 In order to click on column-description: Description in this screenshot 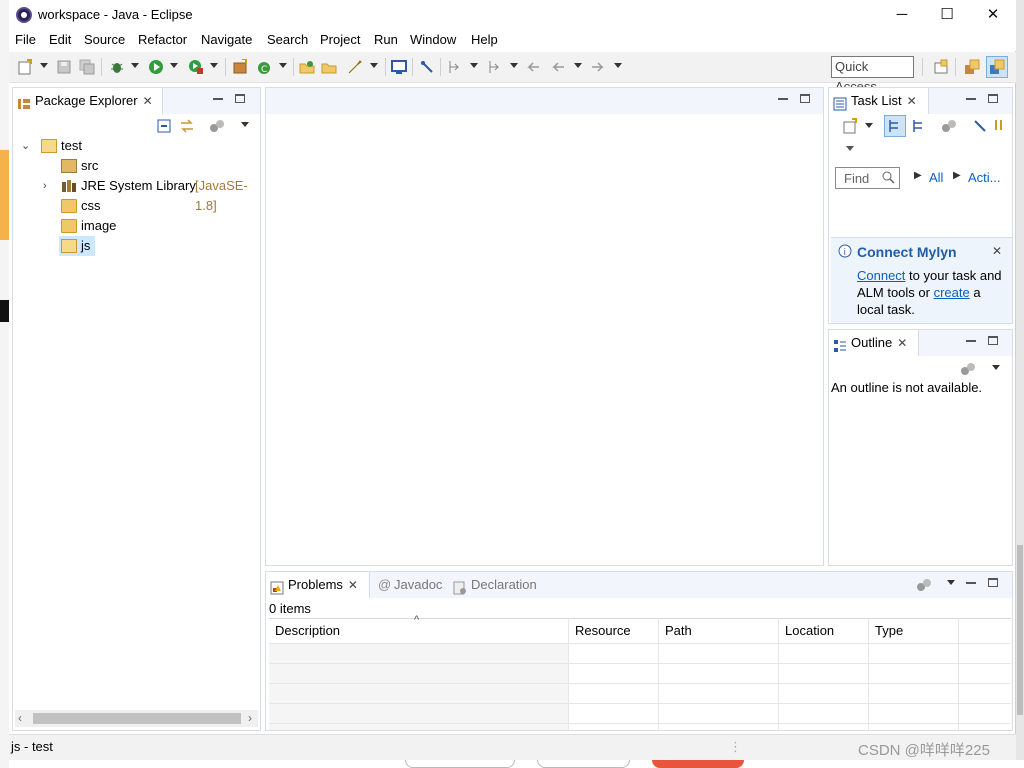, I will do `click(307, 630)`.